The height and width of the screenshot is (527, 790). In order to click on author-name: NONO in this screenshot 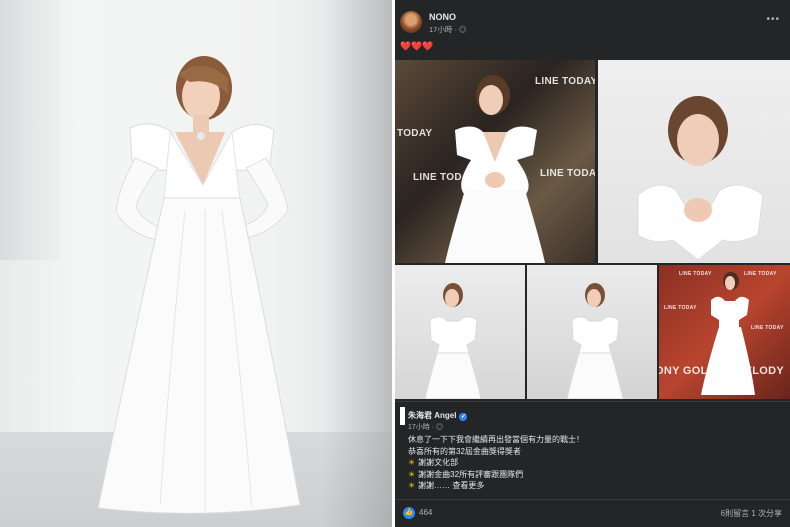, I will do `click(442, 17)`.